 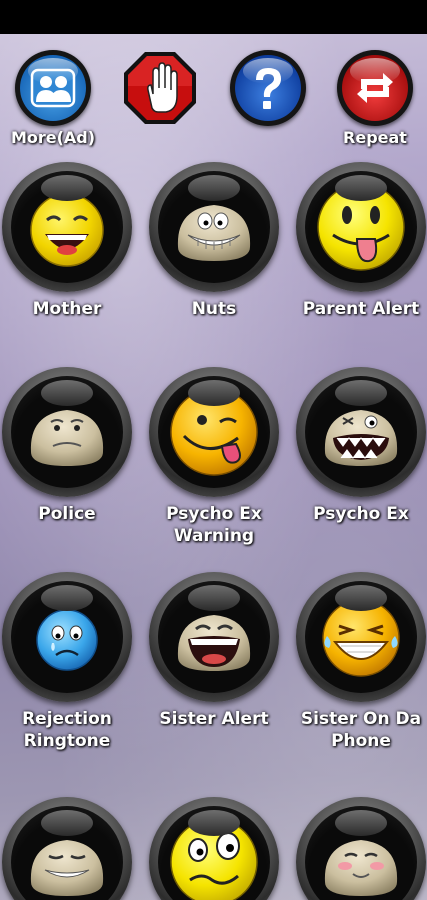 I want to click on more-apps-label: More(Ad), so click(x=53, y=137).